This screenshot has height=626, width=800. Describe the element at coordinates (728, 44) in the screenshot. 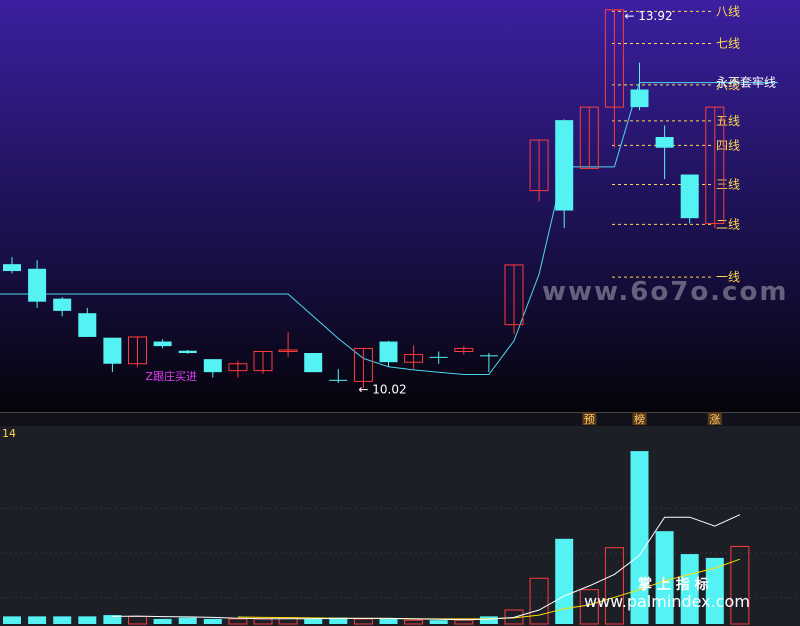

I see `level-label-2: 七线` at that location.